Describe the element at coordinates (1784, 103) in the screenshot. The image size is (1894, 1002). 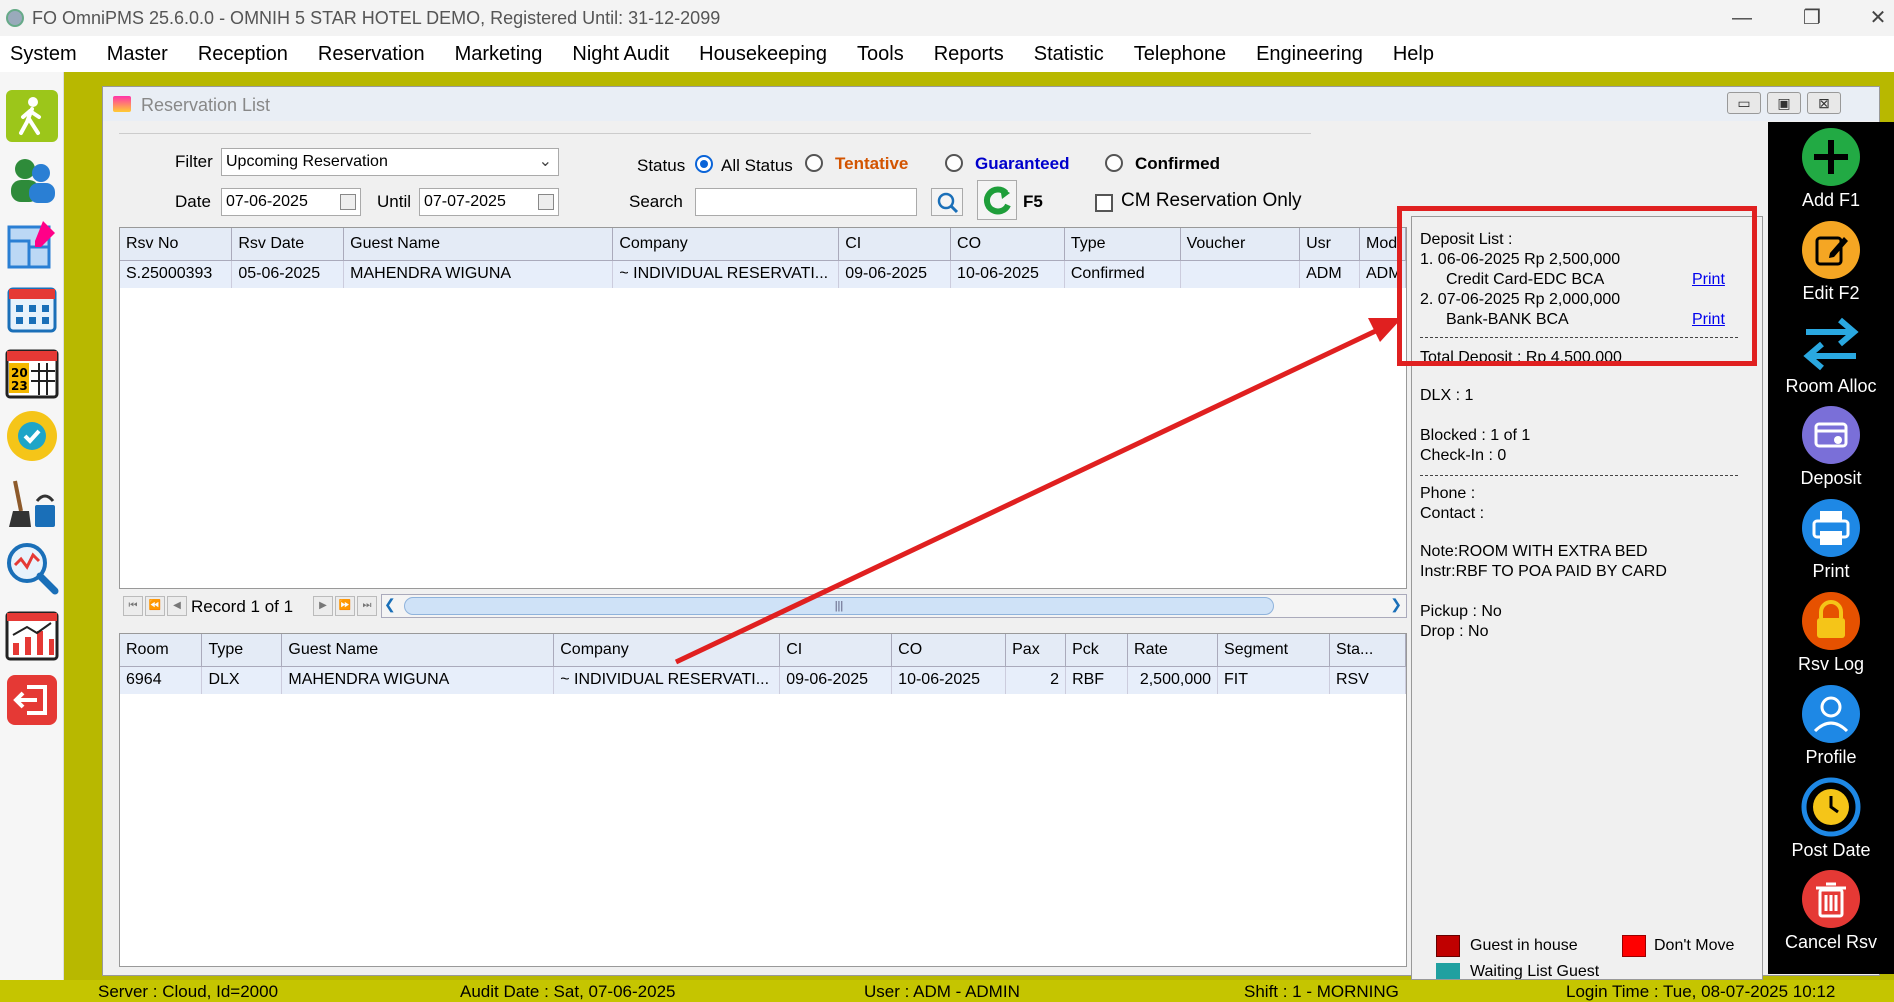
I see `child-restore-button: ▣` at that location.